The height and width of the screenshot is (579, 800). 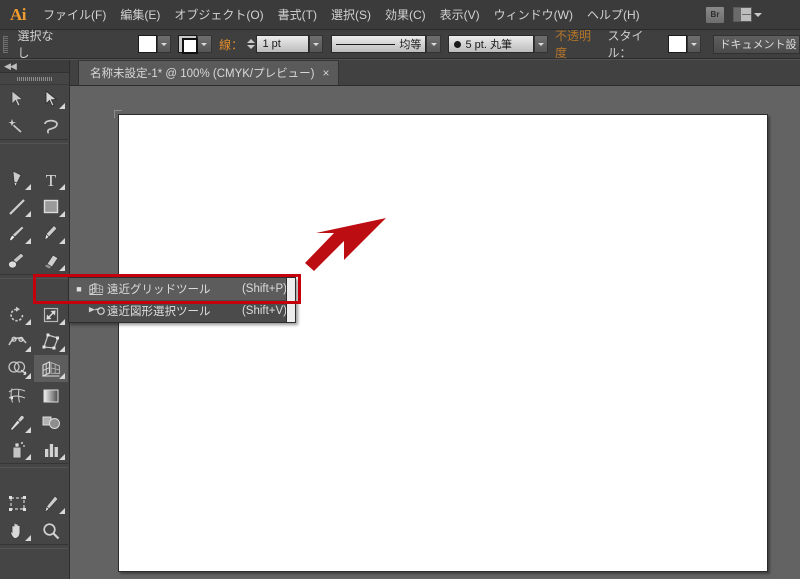 I want to click on stroke-profile-dropdown, so click(x=433, y=44).